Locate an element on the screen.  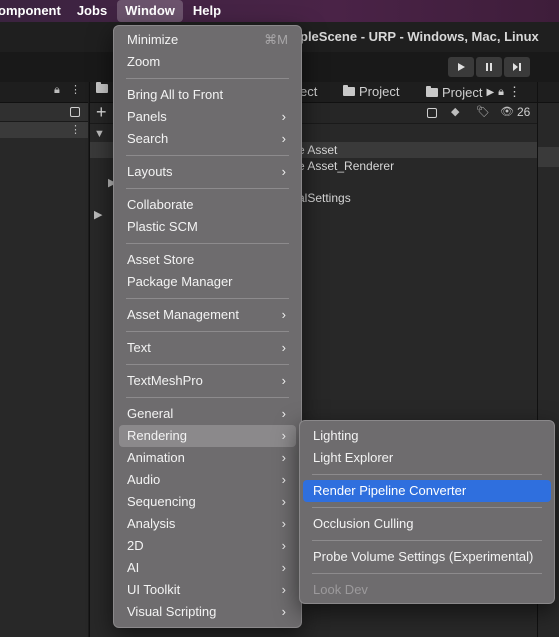
submenu-item-label: Render Pipeline Converter is located at coordinates (390, 490).